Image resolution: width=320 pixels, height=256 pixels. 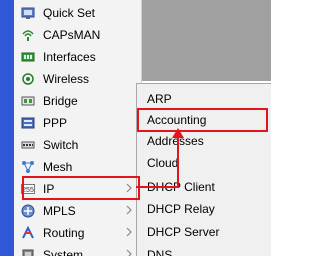 I want to click on mpls-icon, so click(x=28, y=211).